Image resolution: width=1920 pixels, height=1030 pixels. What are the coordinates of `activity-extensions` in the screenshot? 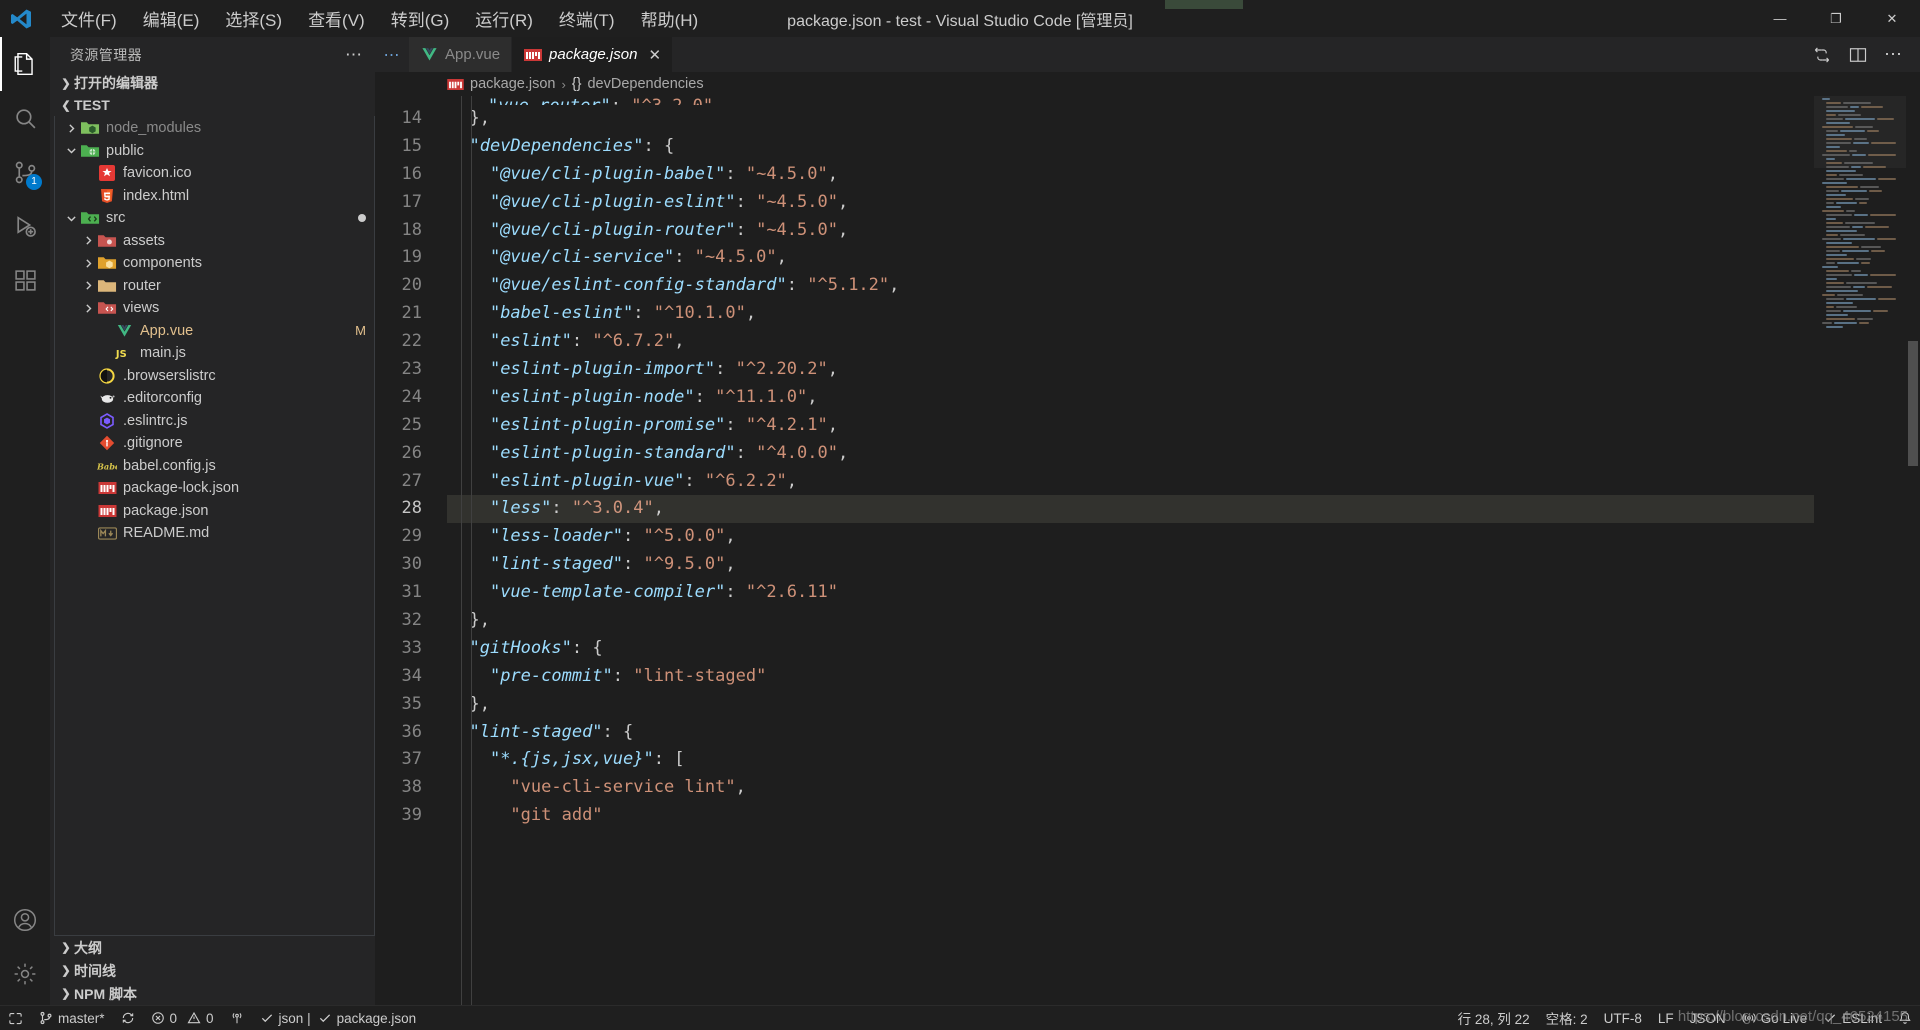 It's located at (25, 280).